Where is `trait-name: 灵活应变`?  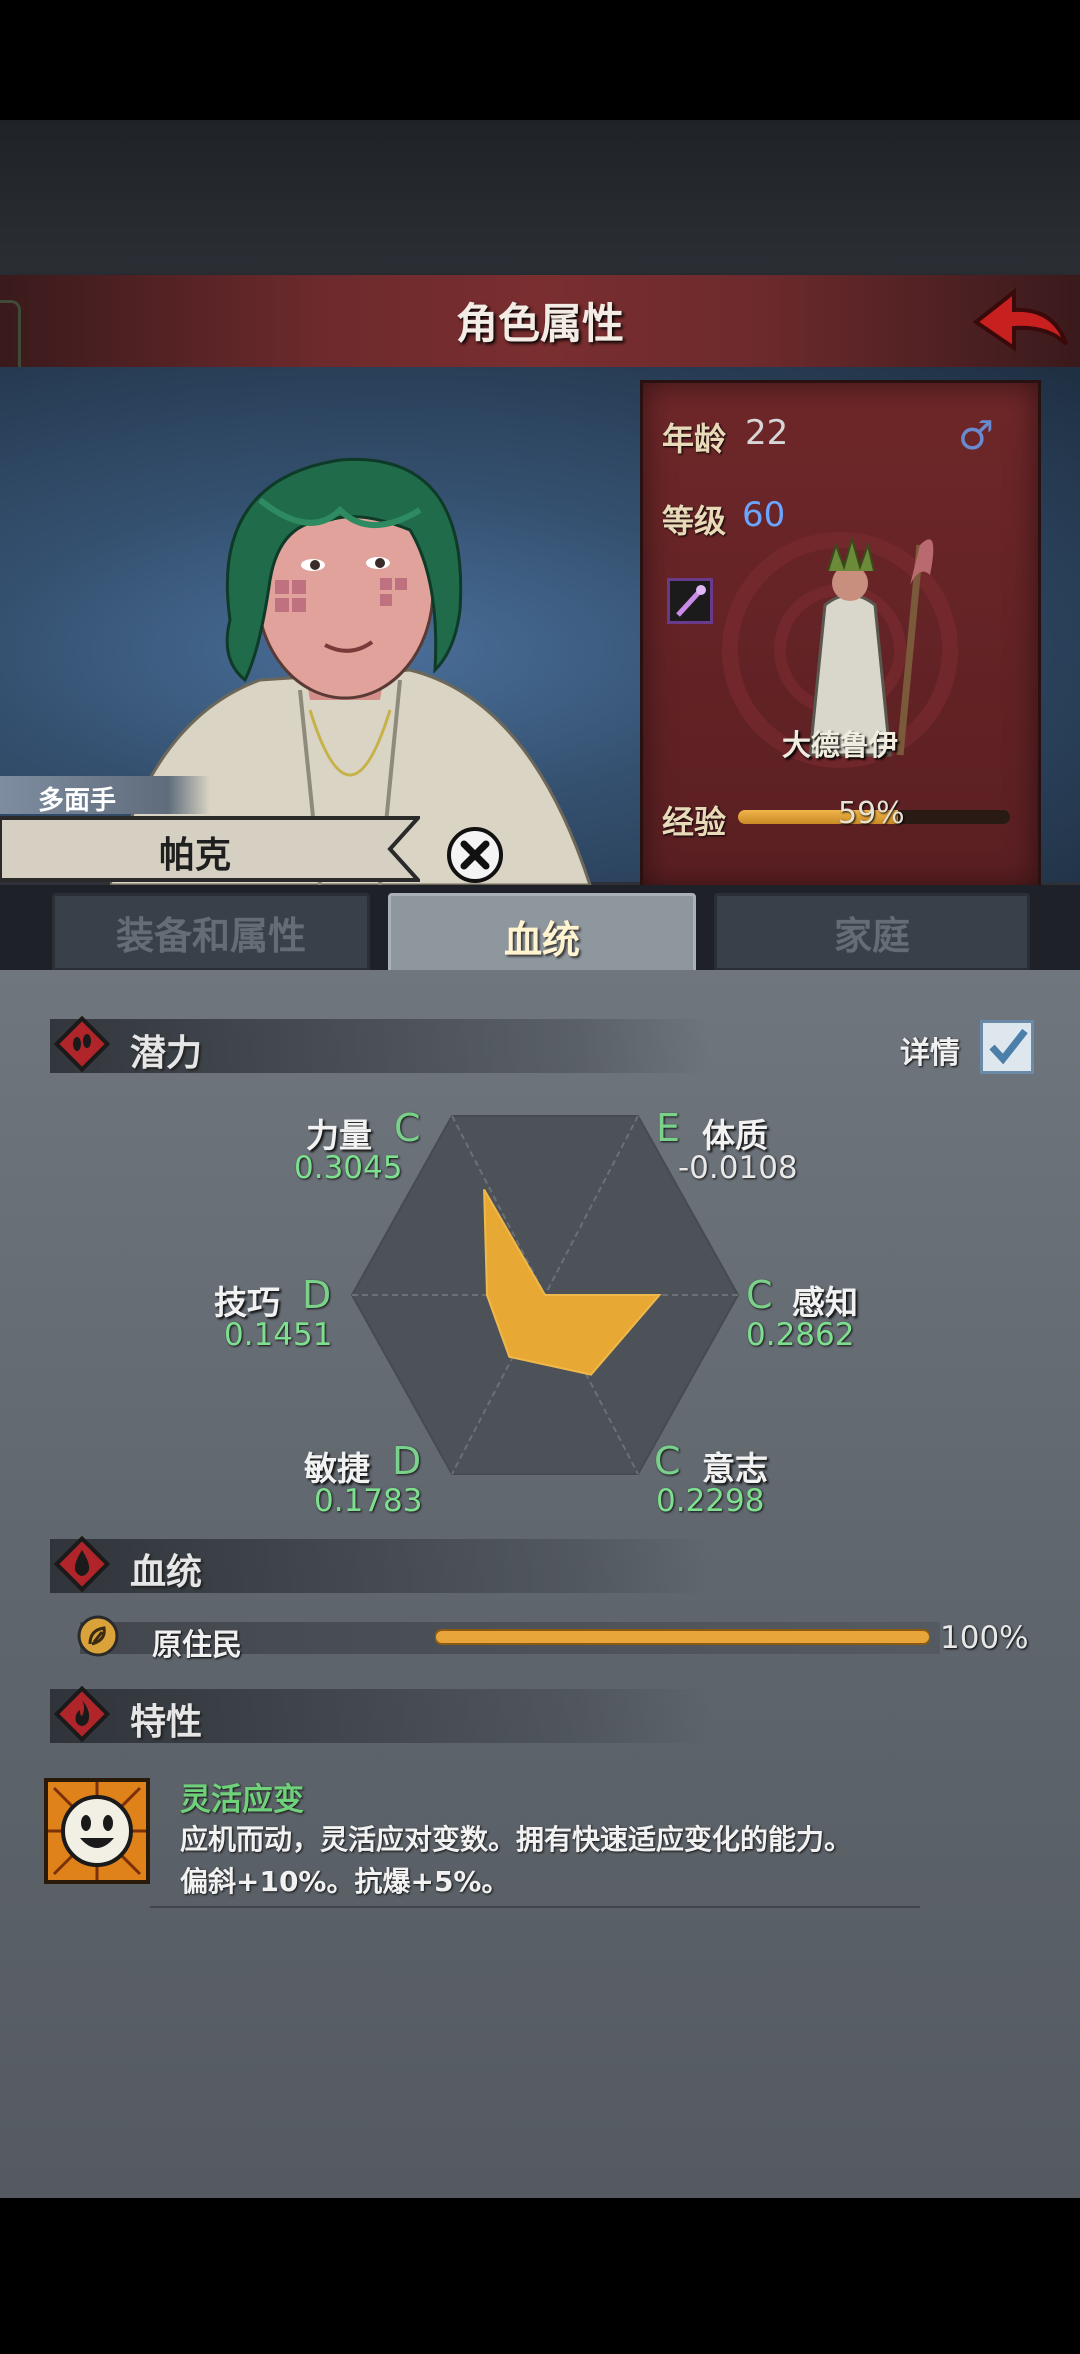 trait-name: 灵活应变 is located at coordinates (242, 1800).